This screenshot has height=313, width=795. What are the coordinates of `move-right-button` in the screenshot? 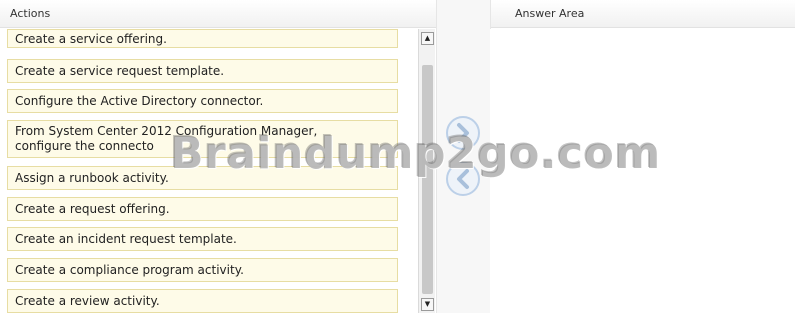 It's located at (463, 133).